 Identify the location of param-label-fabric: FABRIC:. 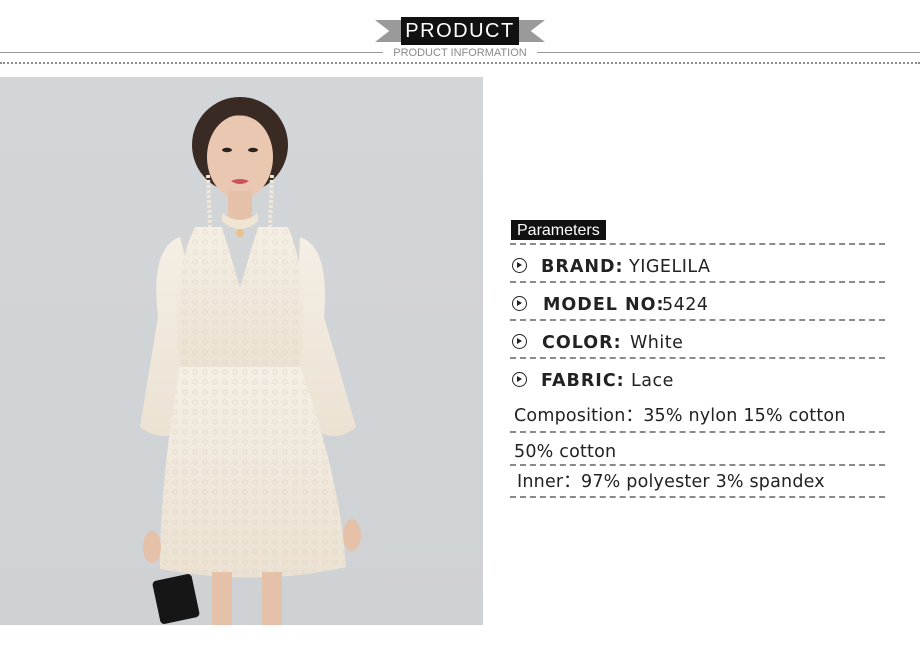
(583, 381).